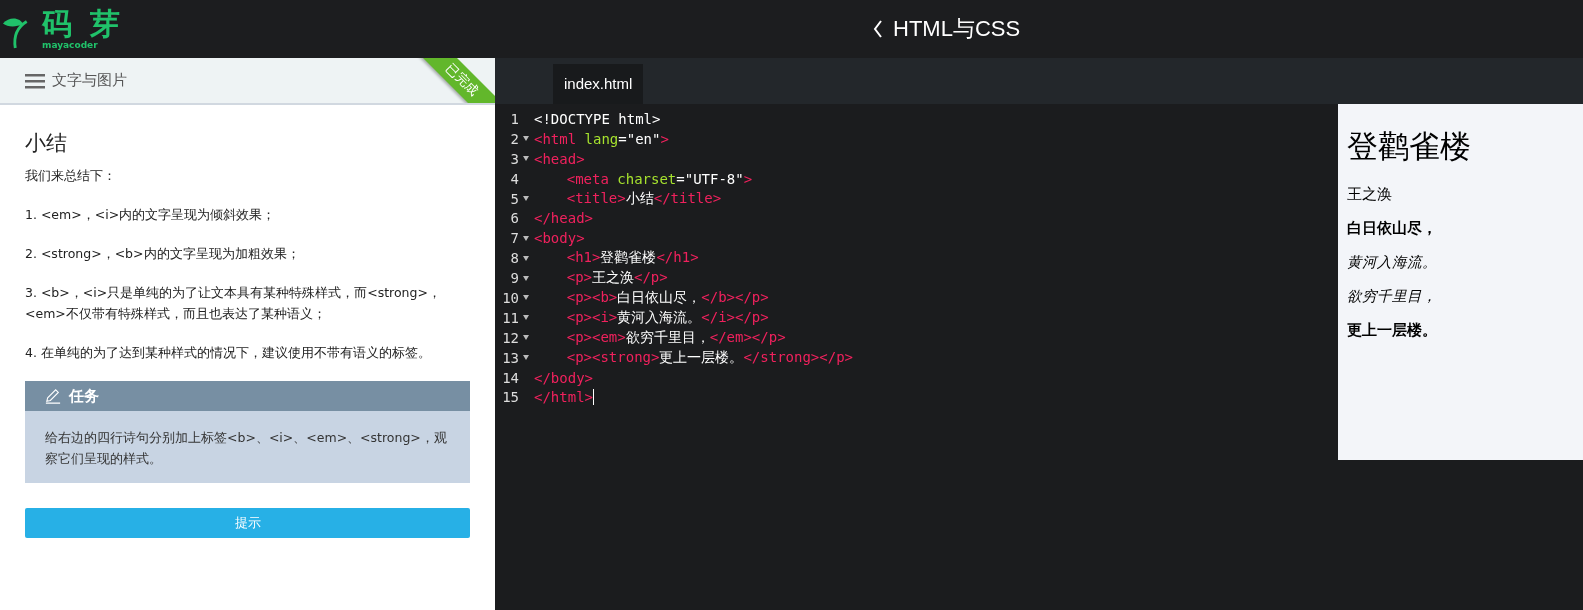 The image size is (1583, 610). What do you see at coordinates (246, 448) in the screenshot?
I see `task-text: 给右边的四行诗句分别加上标签<b>、<i>、<em>、<strong>，观察它们呈现的样式。` at bounding box center [246, 448].